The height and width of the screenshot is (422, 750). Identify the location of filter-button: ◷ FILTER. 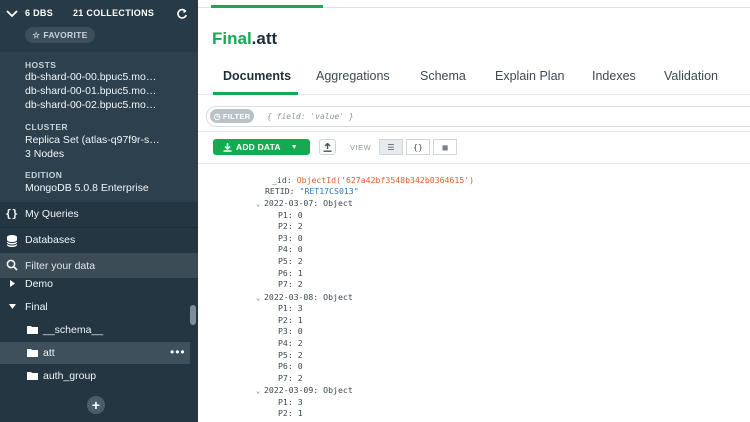
(232, 116).